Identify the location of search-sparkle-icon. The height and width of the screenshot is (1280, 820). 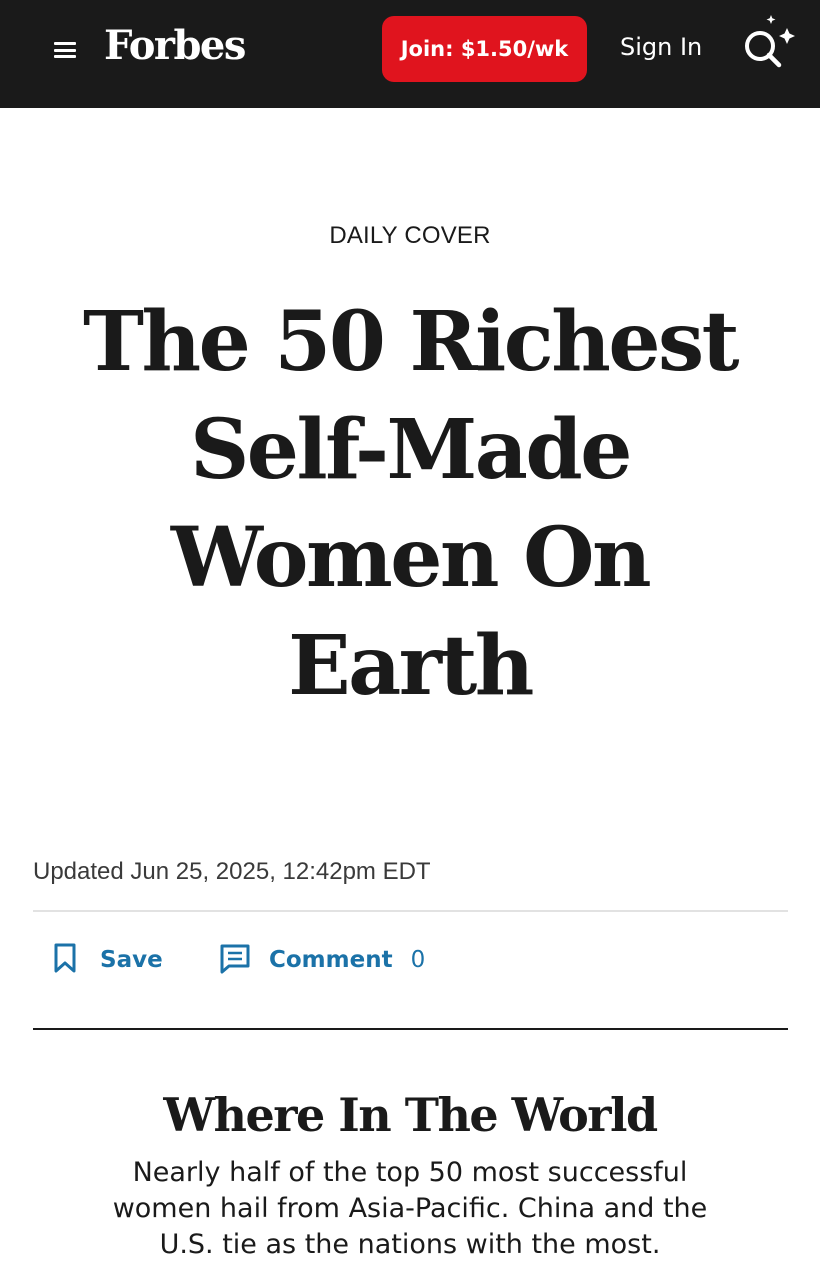
(768, 42).